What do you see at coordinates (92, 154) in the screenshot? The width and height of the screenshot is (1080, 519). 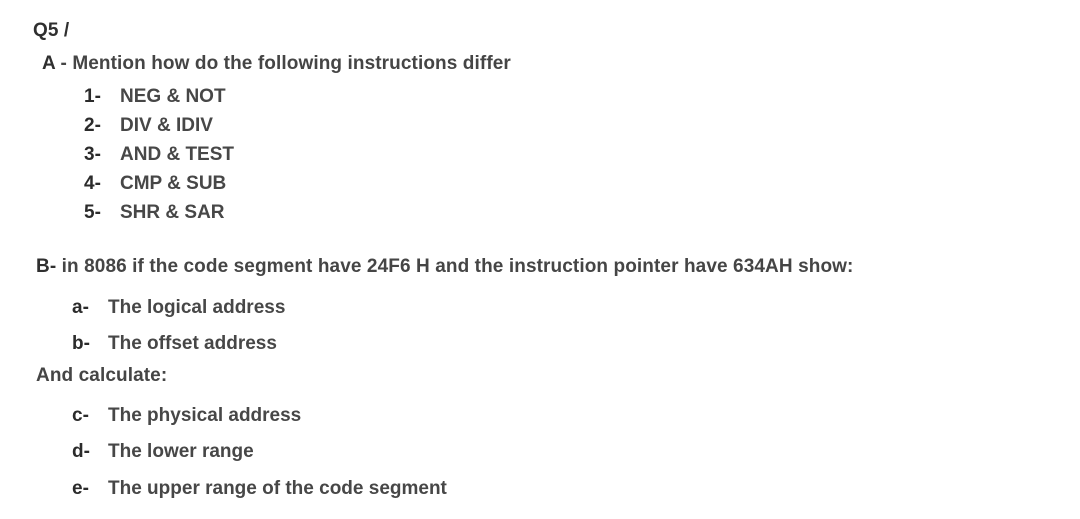 I see `list-item-marker: 3-` at bounding box center [92, 154].